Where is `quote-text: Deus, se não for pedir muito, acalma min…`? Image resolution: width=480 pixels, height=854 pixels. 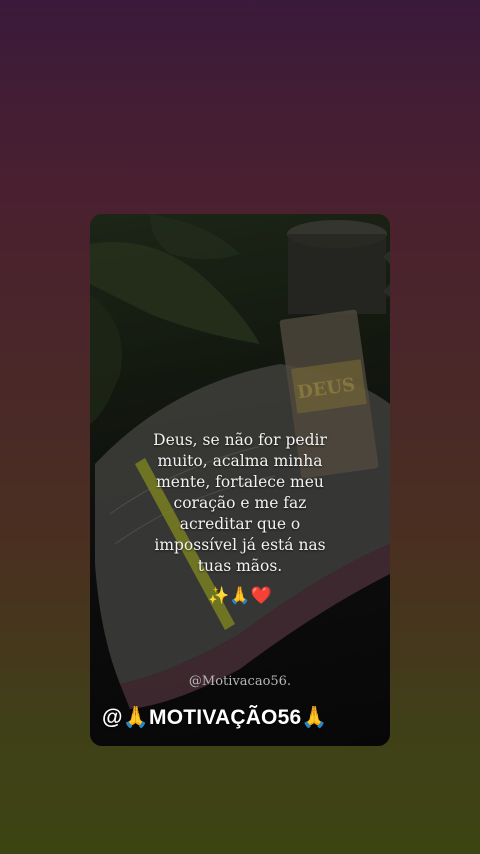 quote-text: Deus, se não for pedir muito, acalma min… is located at coordinates (240, 503).